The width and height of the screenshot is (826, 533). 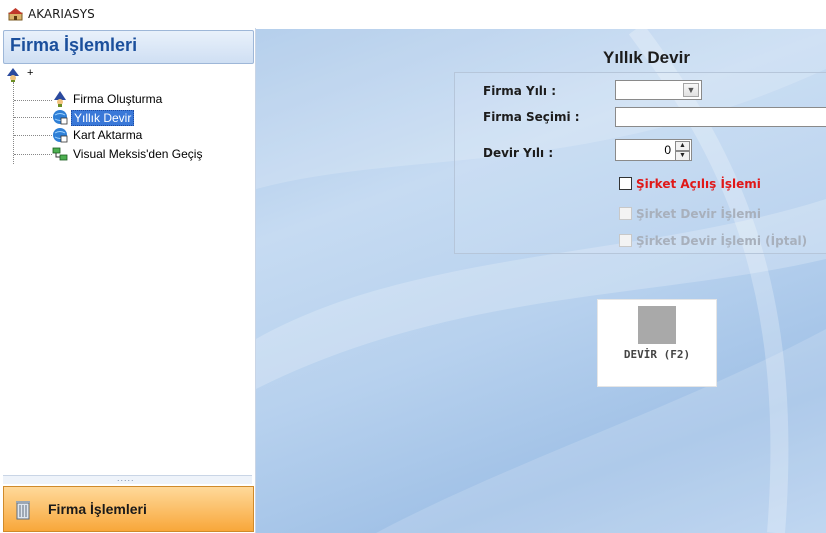 I want to click on sirket-acilis-checkbox, so click(x=625, y=183).